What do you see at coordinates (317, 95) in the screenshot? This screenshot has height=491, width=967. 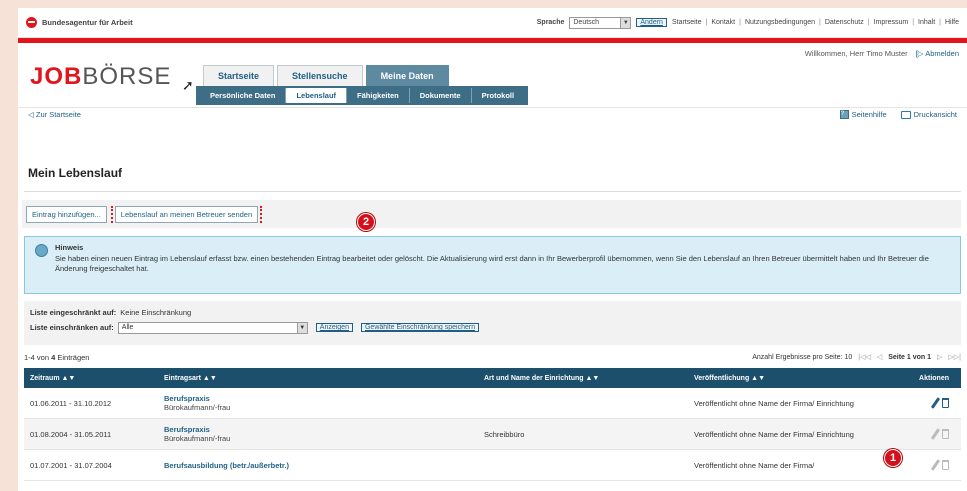 I see `subtab-lebenslauf: Lebenslauf` at bounding box center [317, 95].